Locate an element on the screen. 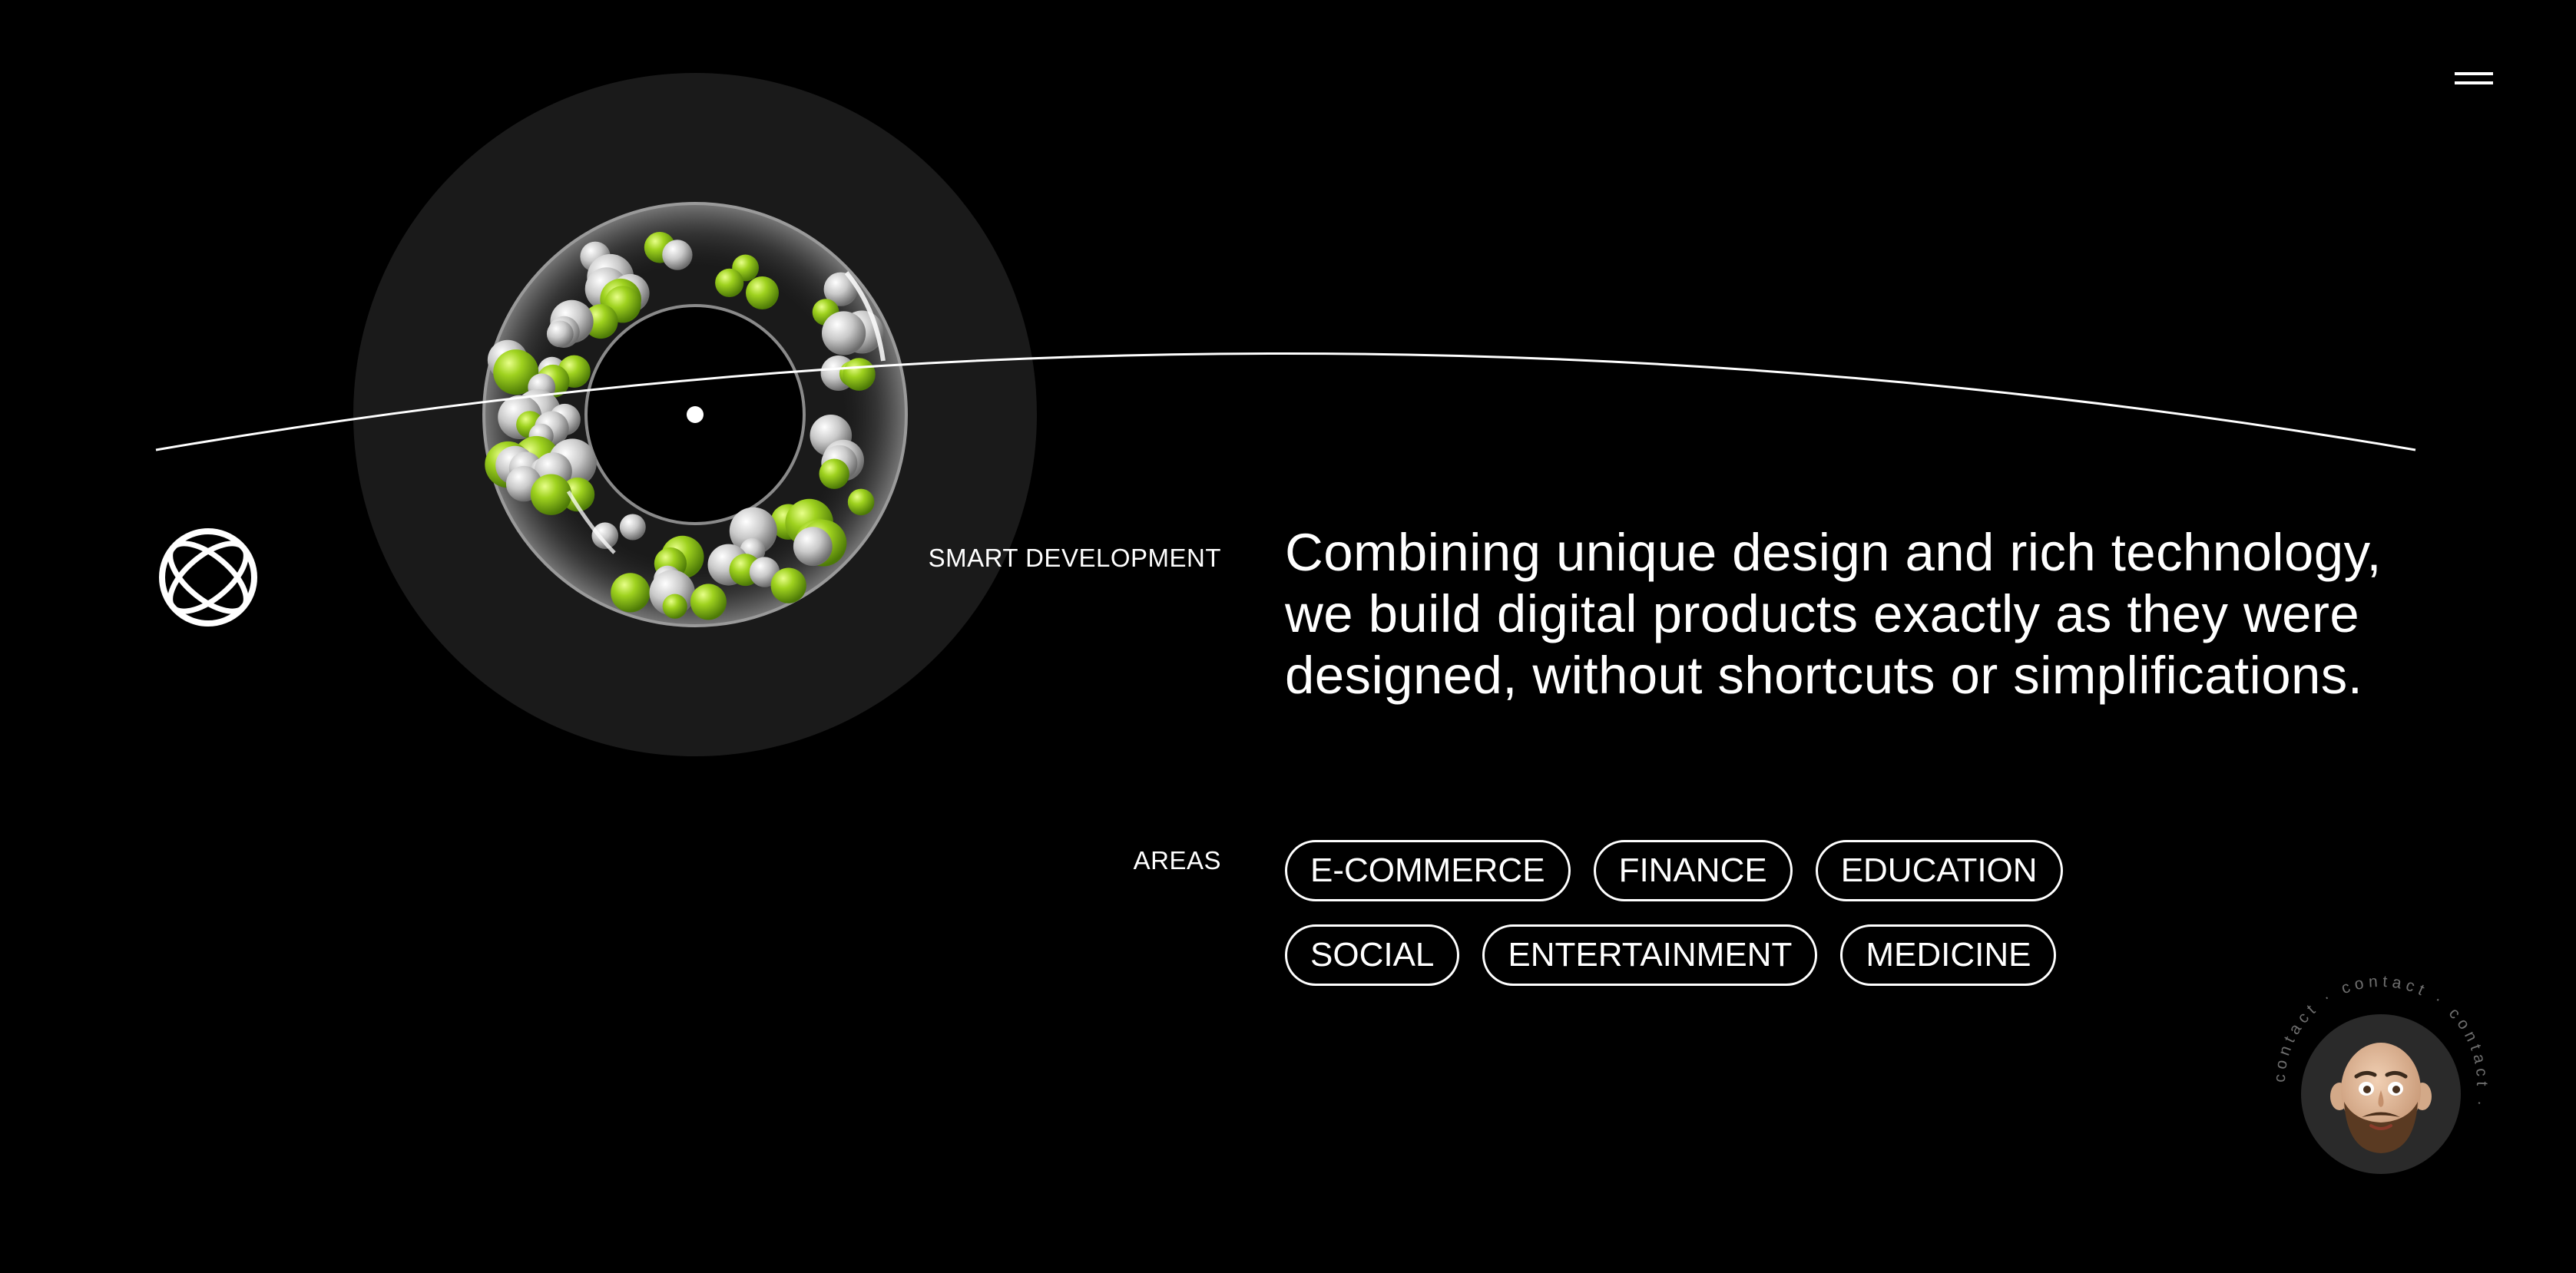  hamburger-menu-icon is located at coordinates (2473, 79).